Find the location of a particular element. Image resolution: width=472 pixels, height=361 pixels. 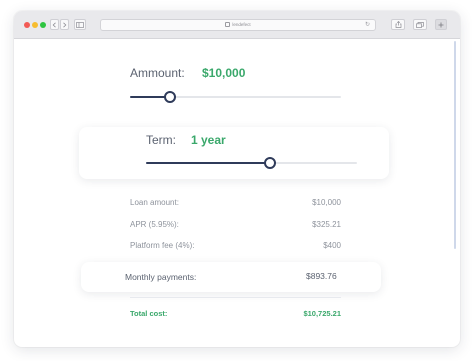

page-scrollbar is located at coordinates (455, 145).